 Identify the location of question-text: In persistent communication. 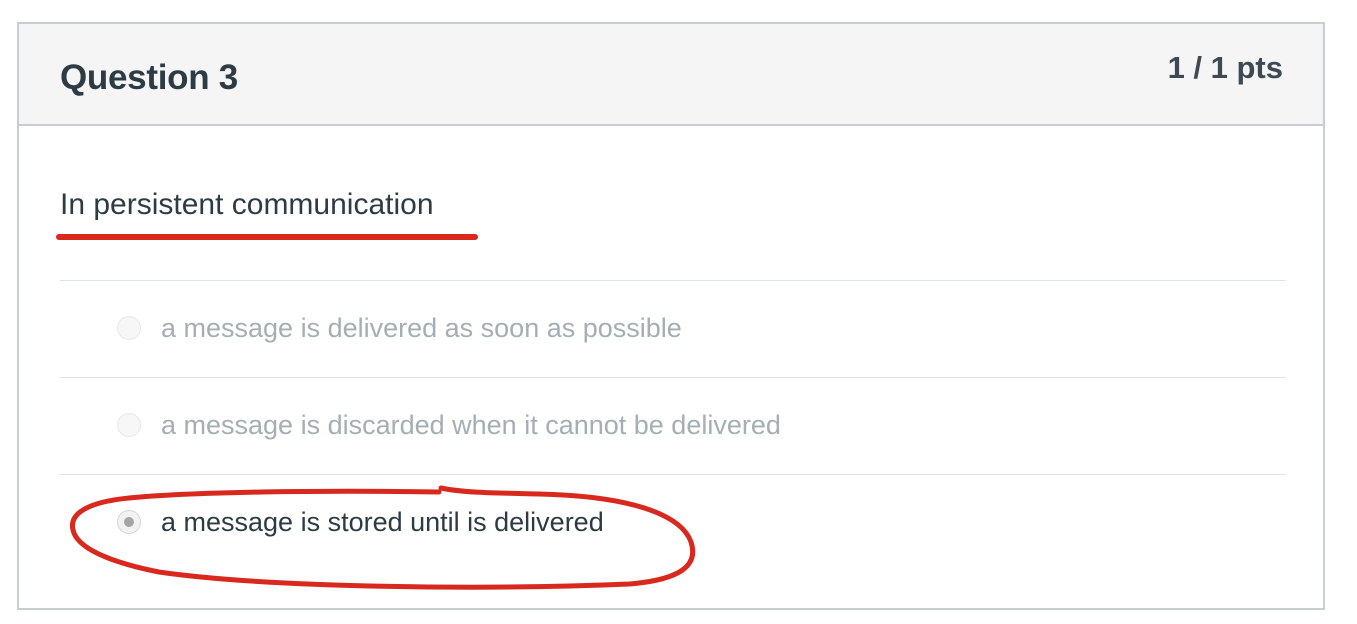
(247, 204).